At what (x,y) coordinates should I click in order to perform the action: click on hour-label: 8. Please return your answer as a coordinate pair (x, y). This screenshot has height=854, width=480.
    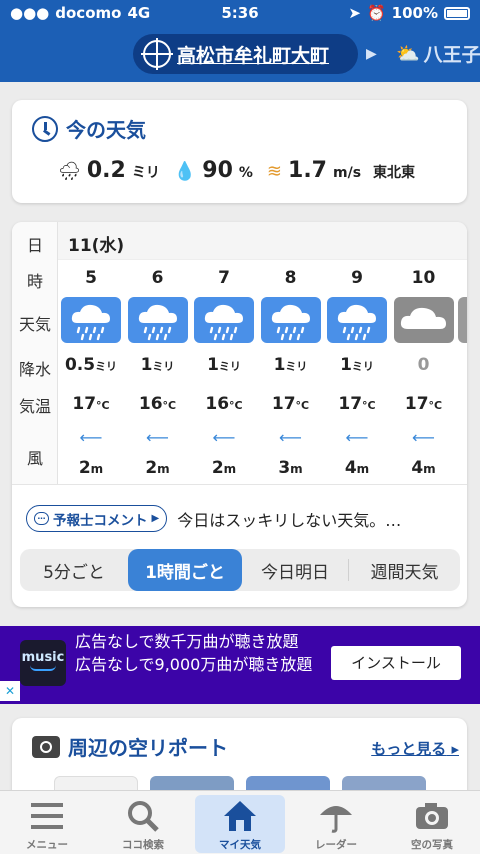
    Looking at the image, I should click on (290, 278).